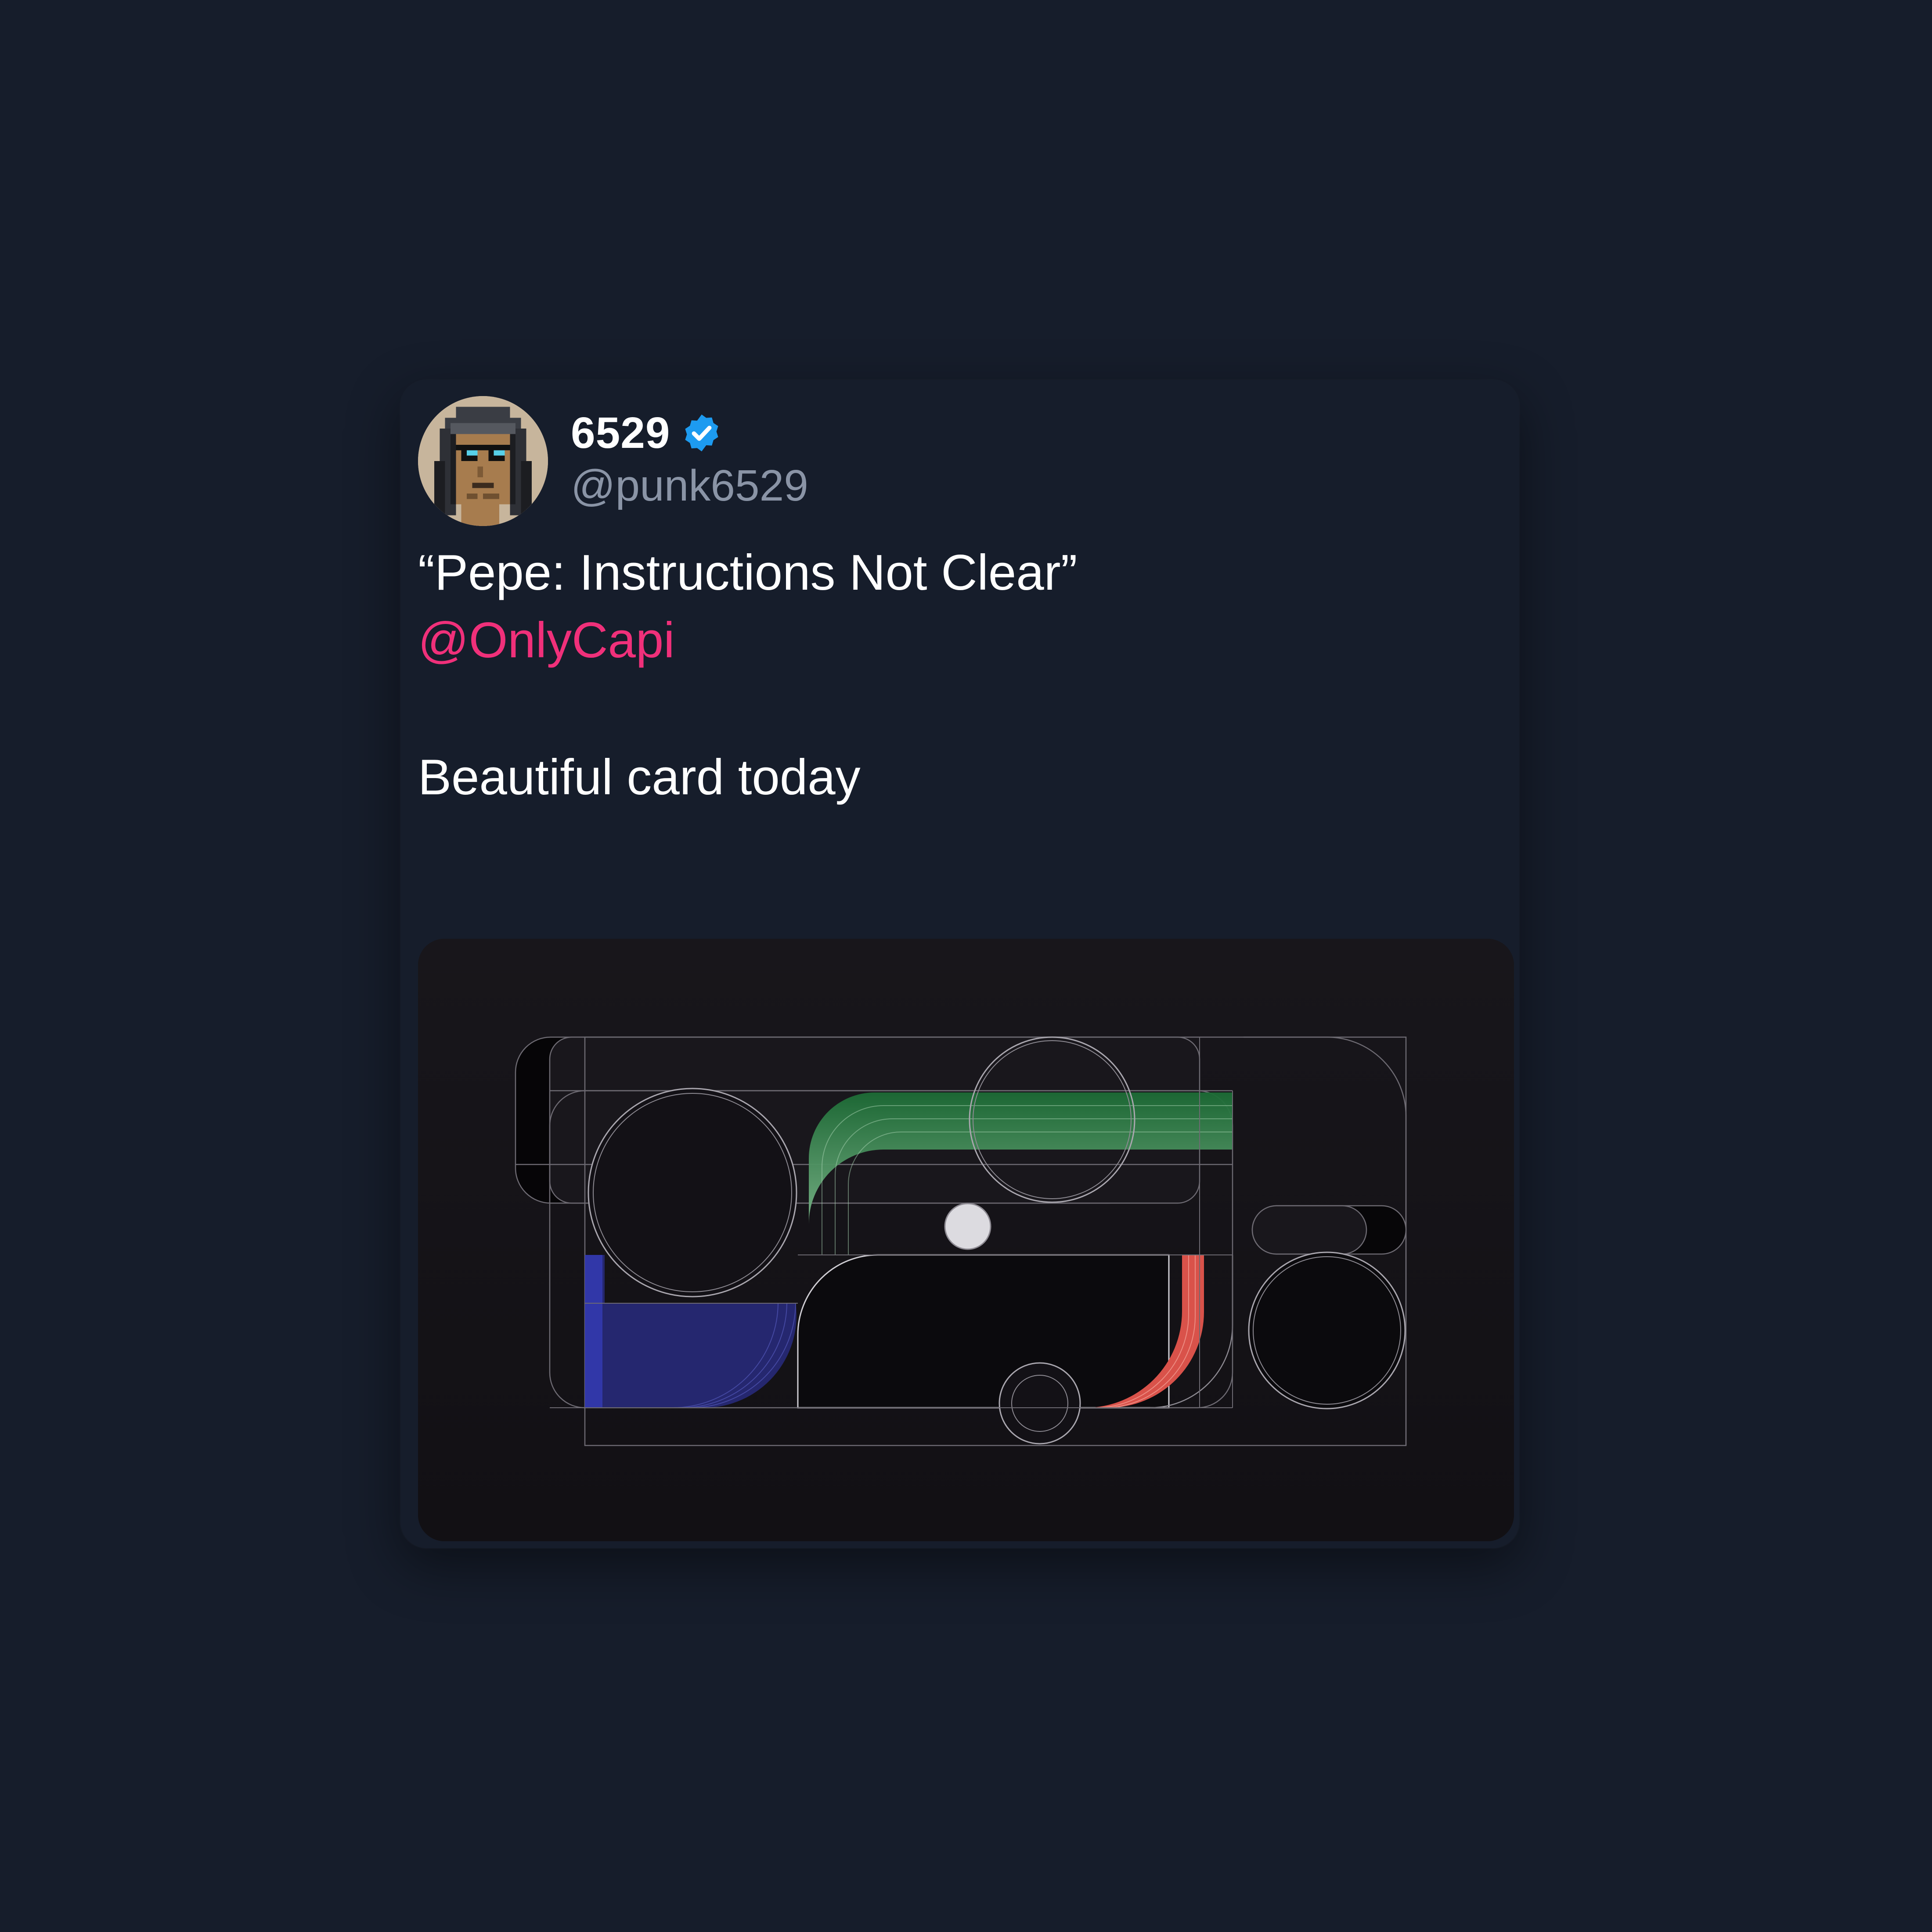 This screenshot has height=1932, width=1932. Describe the element at coordinates (690, 485) in the screenshot. I see `handle: @punk6529` at that location.